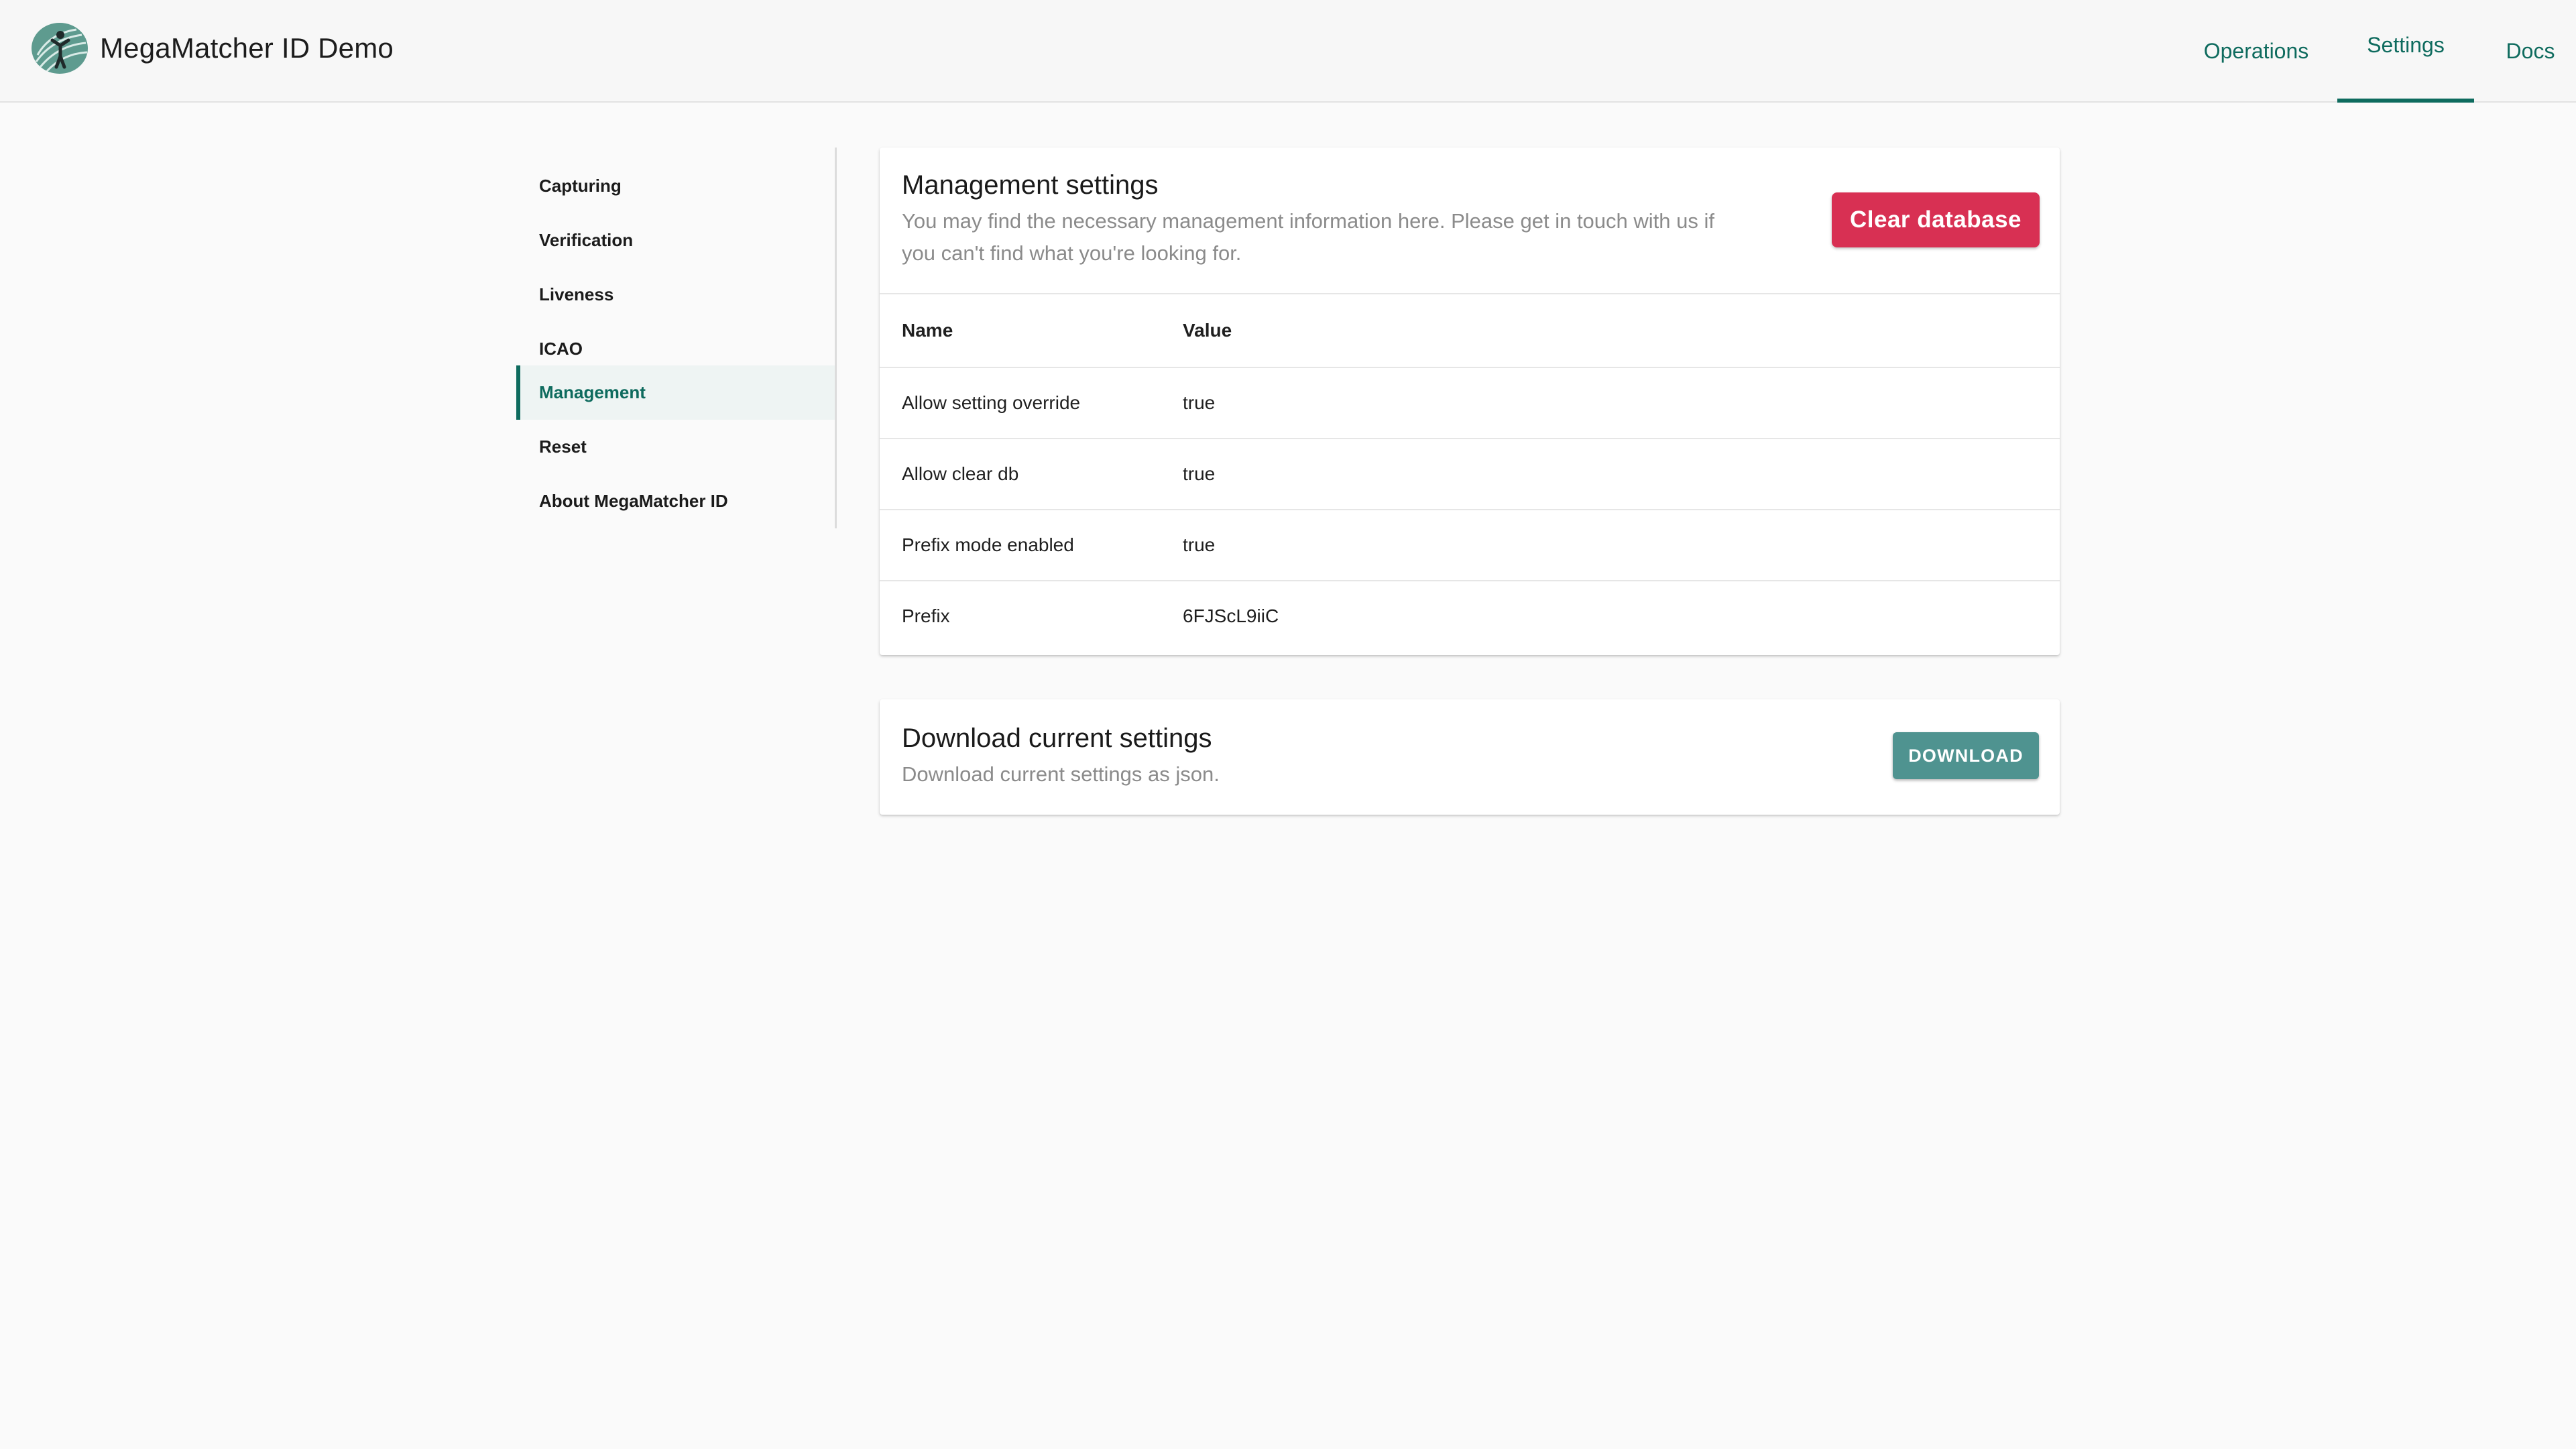 This screenshot has height=1449, width=2576. I want to click on sidebar-item-label: Capturing, so click(580, 186).